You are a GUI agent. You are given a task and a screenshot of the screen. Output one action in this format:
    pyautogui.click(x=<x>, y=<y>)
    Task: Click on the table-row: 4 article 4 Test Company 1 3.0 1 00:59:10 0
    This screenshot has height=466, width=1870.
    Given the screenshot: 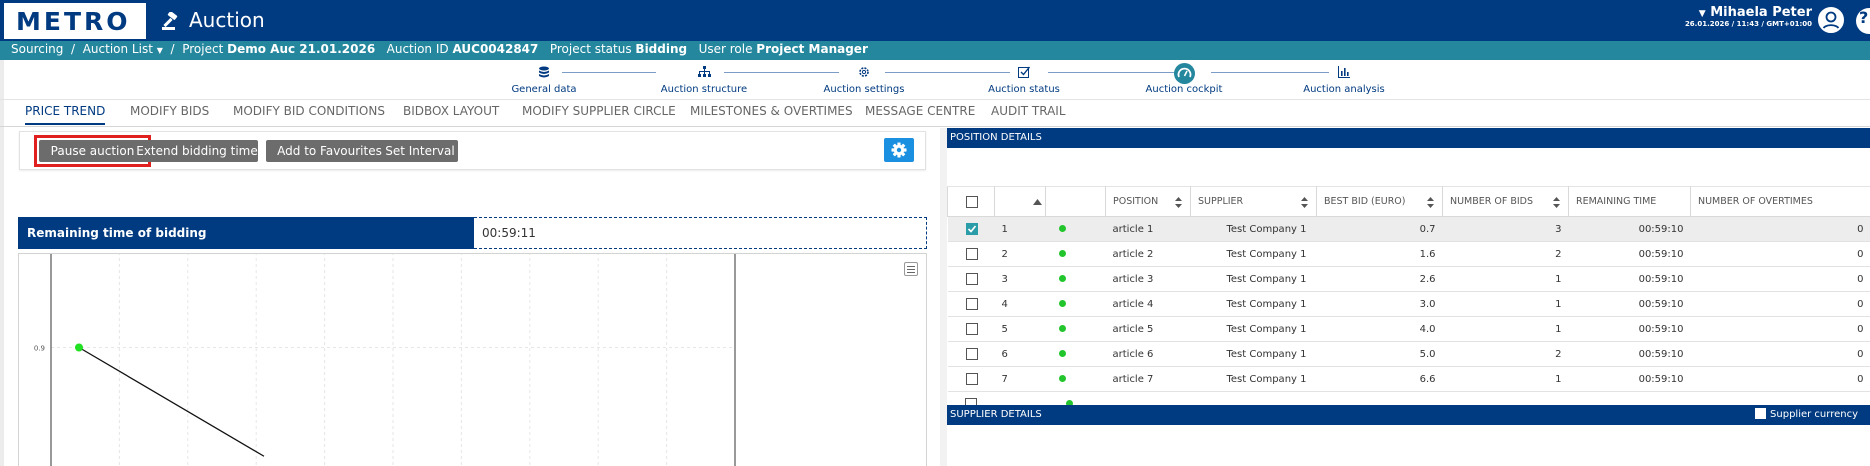 What is the action you would take?
    pyautogui.click(x=1408, y=304)
    